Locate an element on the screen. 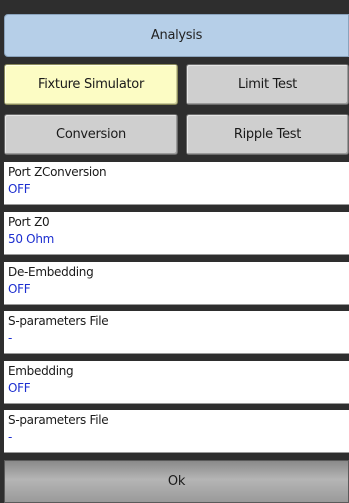  port-z0-field: Port Z0 50 Ohm is located at coordinates (176, 233).